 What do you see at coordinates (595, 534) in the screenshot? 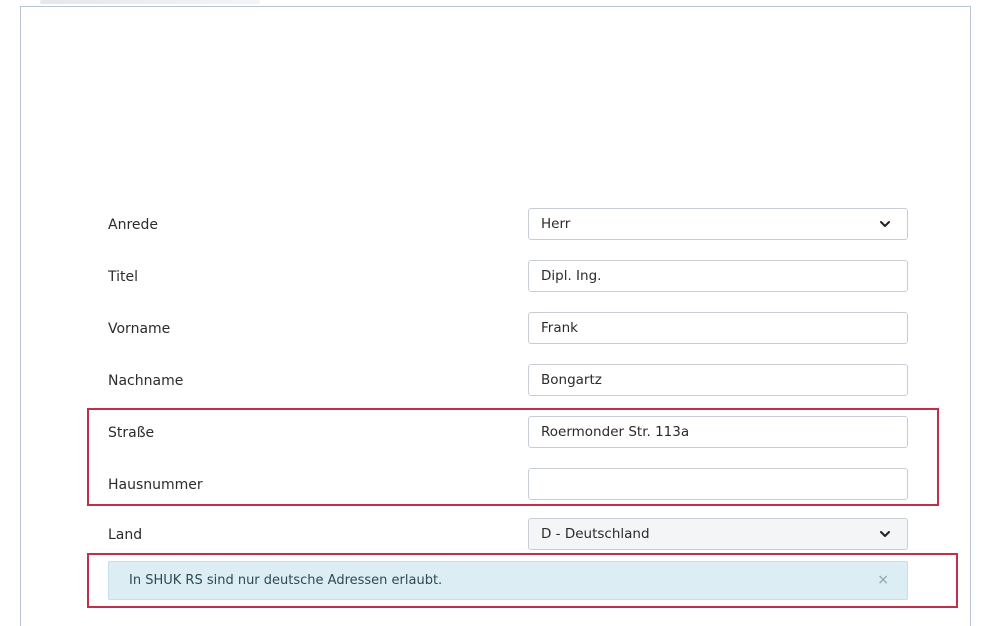
I see `land-value: D - Deutschland` at bounding box center [595, 534].